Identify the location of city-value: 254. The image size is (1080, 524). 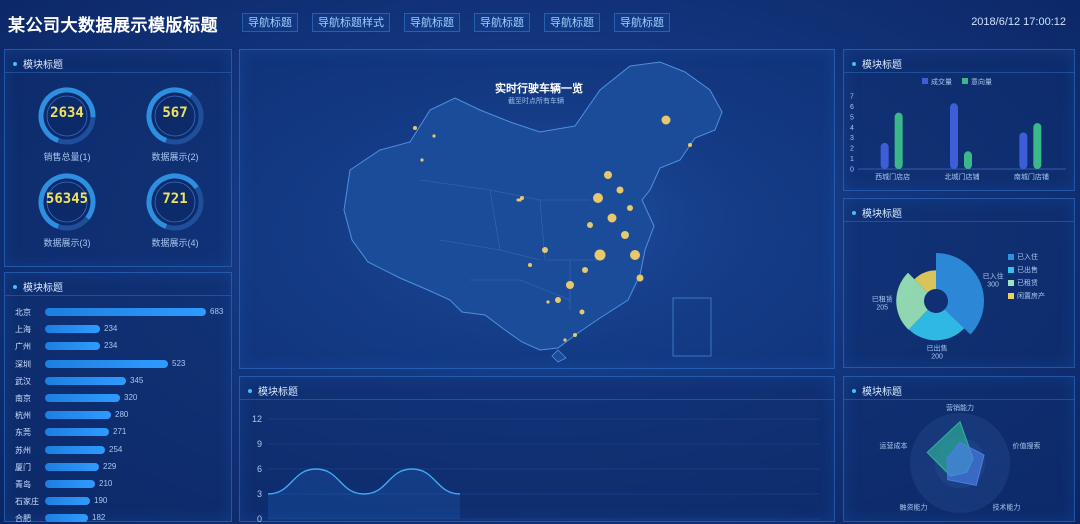
(116, 449).